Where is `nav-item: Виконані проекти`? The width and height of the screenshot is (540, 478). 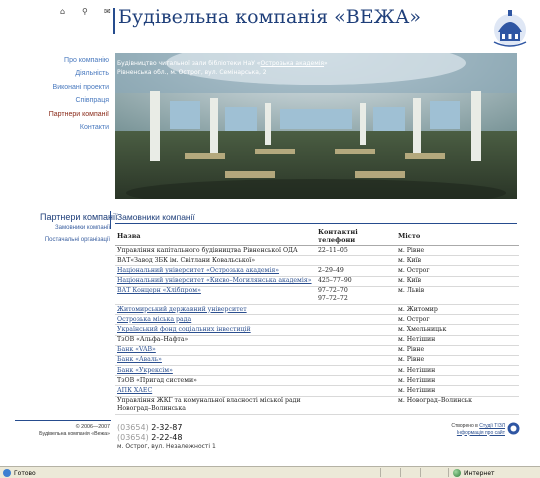
nav-item: Виконані проекти is located at coordinates (55, 87).